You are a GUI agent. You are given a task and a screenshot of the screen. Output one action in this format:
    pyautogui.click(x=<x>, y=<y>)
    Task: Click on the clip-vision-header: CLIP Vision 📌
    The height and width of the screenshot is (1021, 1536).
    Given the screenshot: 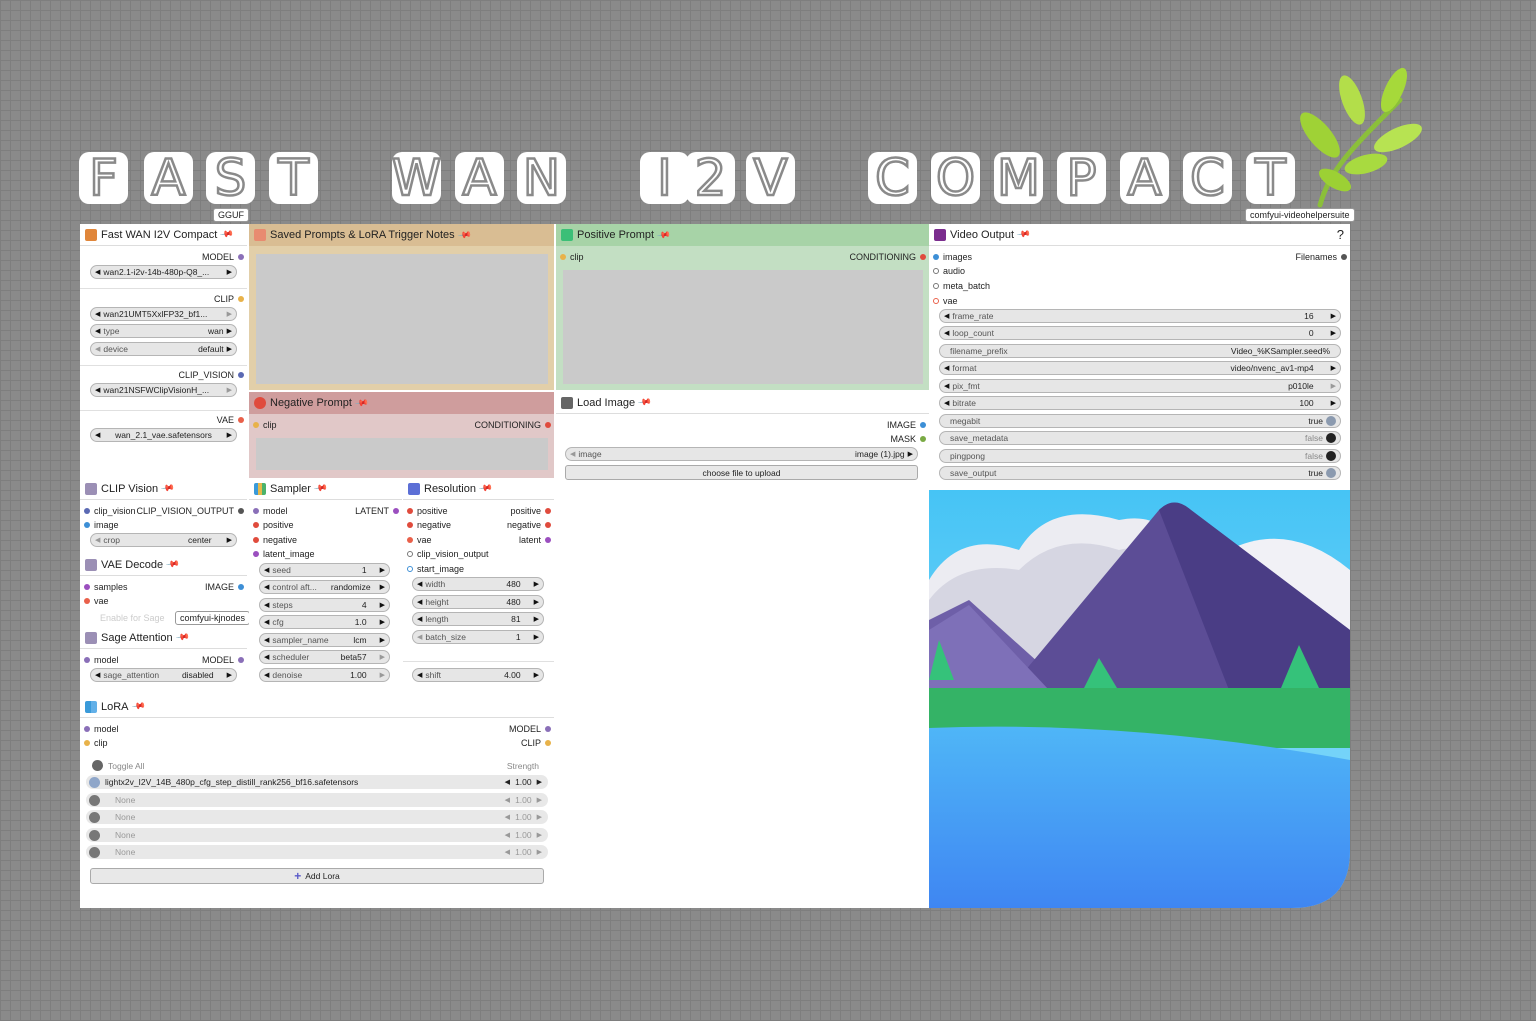 What is the action you would take?
    pyautogui.click(x=163, y=489)
    